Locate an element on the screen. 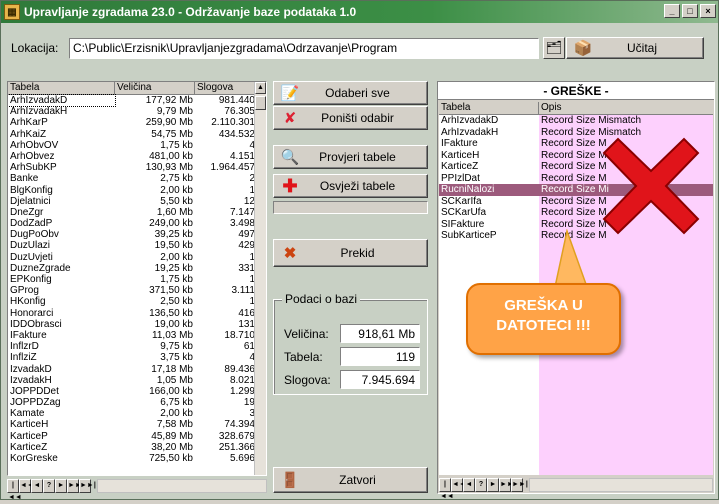 This screenshot has height=504, width=719. error-table-cell: SCKarIfa is located at coordinates (461, 201).